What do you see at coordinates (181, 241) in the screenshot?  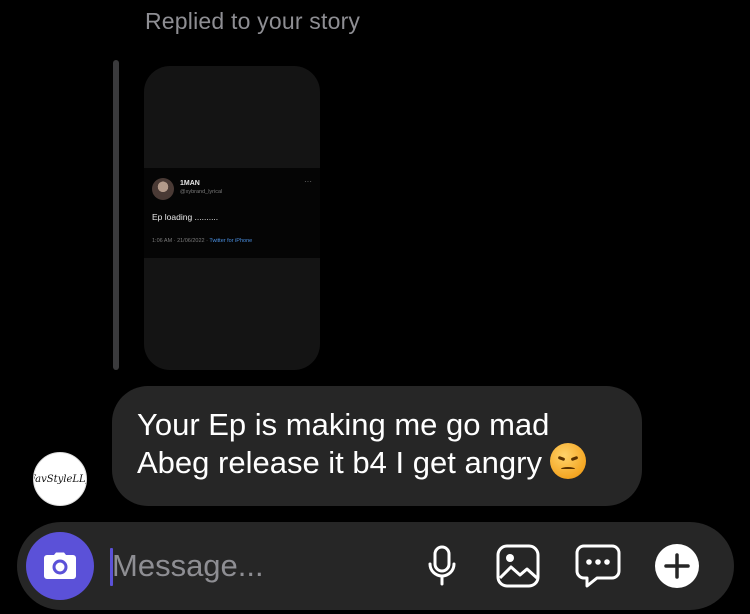 I see `tweet-timestamp: 1:06 AM · 21/06/2022 ·` at bounding box center [181, 241].